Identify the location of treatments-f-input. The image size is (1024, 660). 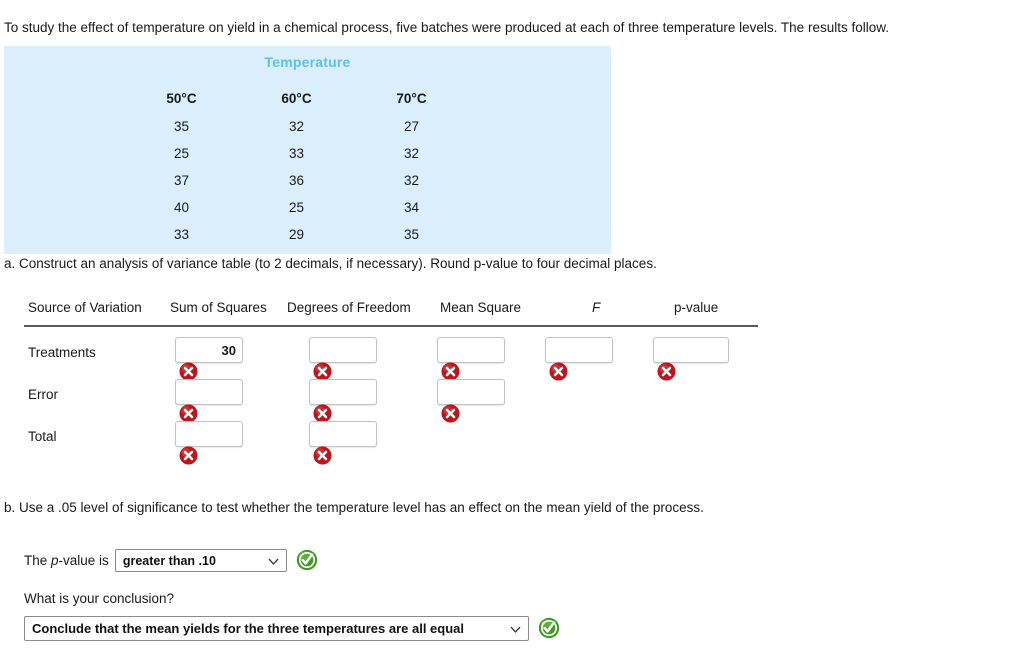
(579, 350).